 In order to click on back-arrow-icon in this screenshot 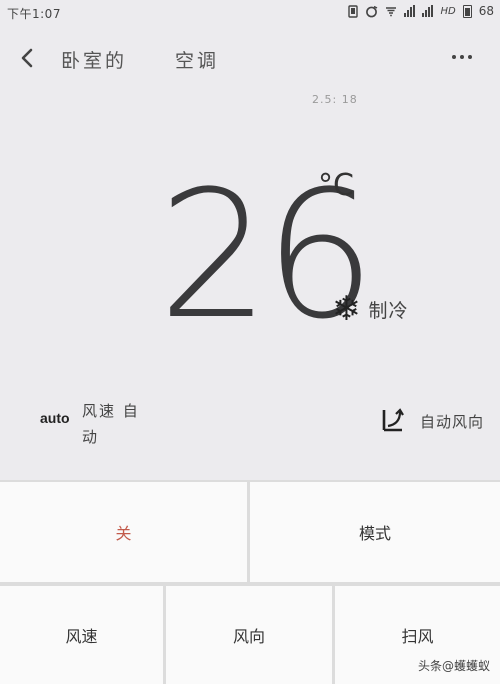, I will do `click(28, 58)`.